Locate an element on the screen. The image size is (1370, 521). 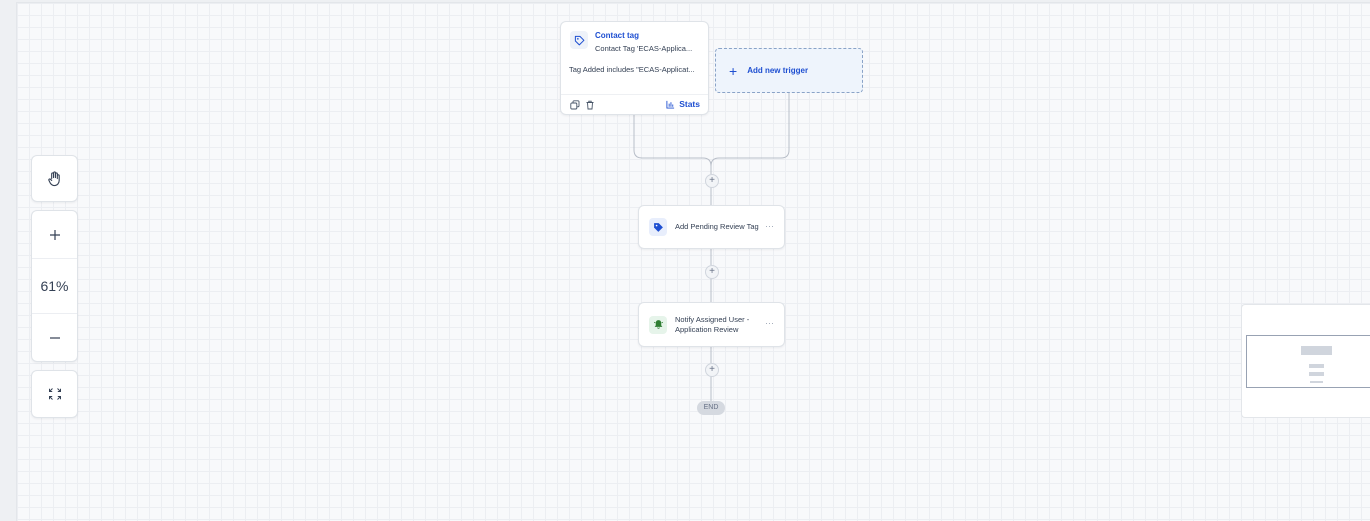
minus-icon is located at coordinates (54, 337).